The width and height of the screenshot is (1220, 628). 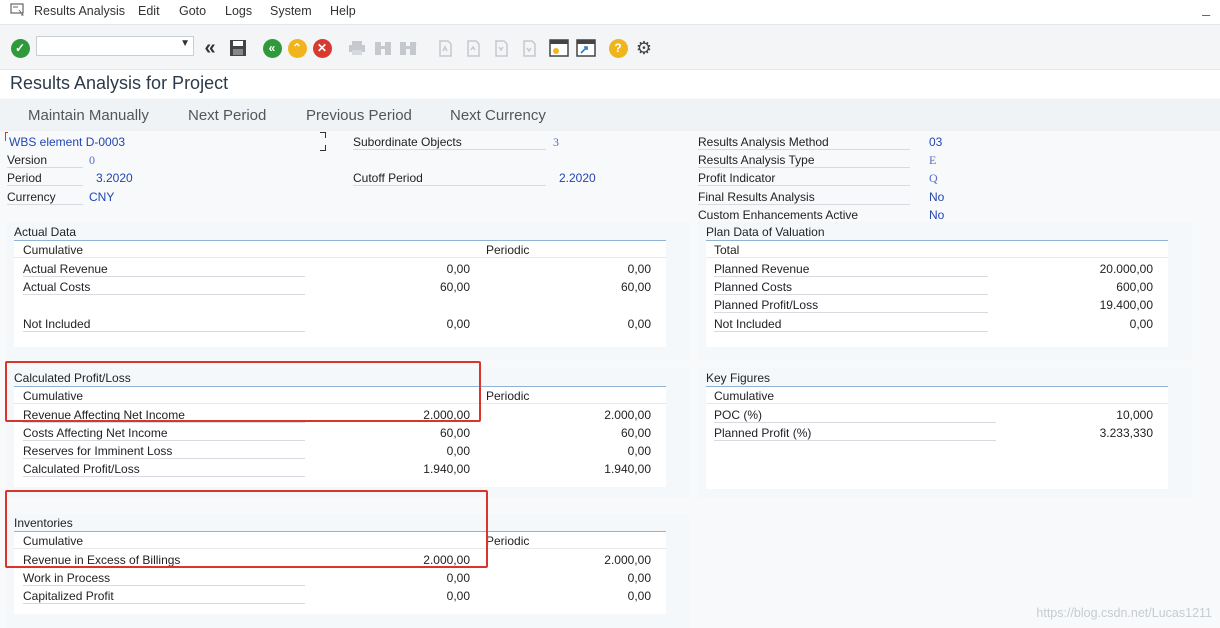 I want to click on maintain-manually-button: Maintain Manually, so click(x=88, y=115).